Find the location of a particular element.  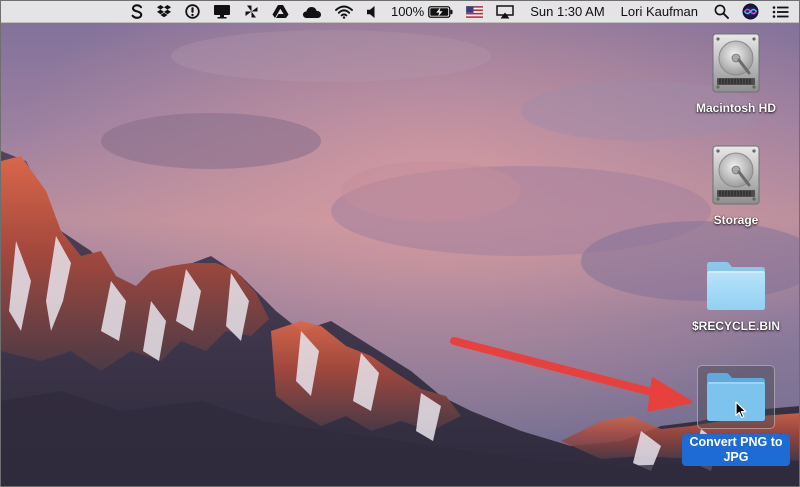

menu-bar: 100% Sun 1:30 AM Lori Kaufman is located at coordinates (400, 12).